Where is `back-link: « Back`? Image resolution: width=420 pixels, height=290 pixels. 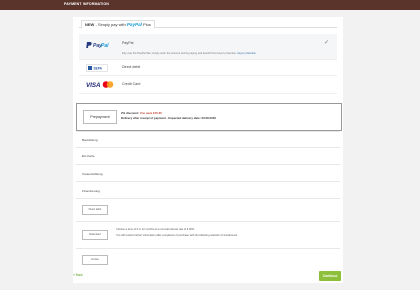 back-link: « Back is located at coordinates (78, 275).